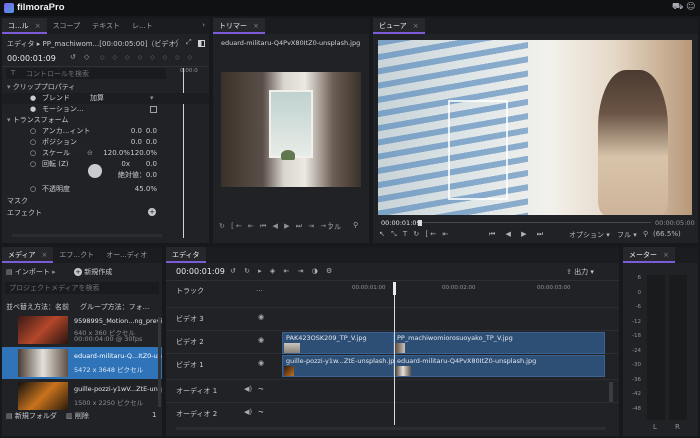 The image size is (700, 438). What do you see at coordinates (203, 25) in the screenshot?
I see `chevron-right-icon: ›` at bounding box center [203, 25].